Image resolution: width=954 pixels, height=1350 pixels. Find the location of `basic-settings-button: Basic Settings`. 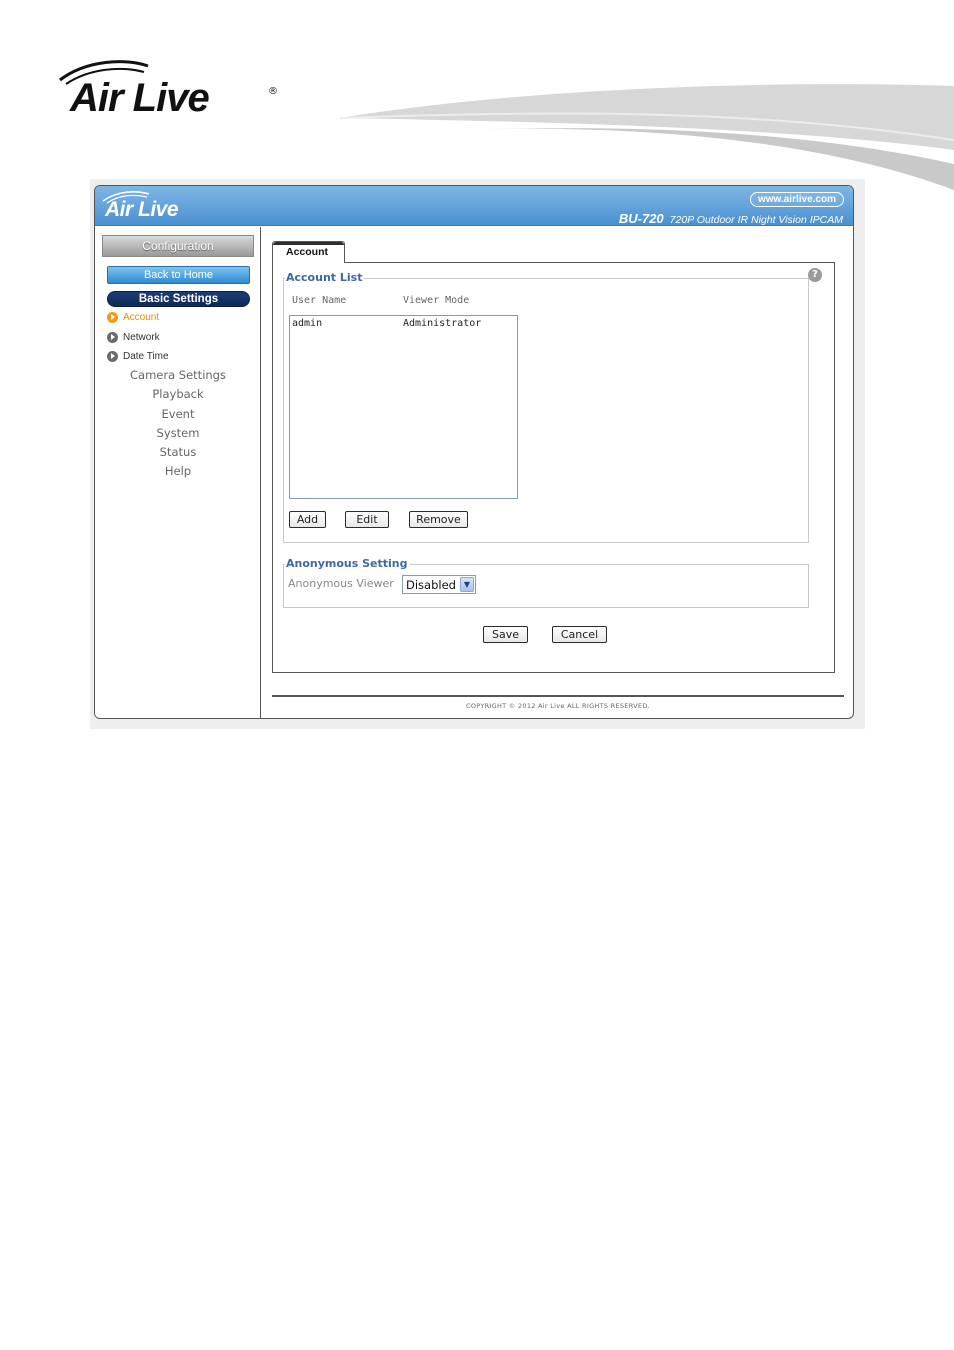

basic-settings-button: Basic Settings is located at coordinates (178, 299).